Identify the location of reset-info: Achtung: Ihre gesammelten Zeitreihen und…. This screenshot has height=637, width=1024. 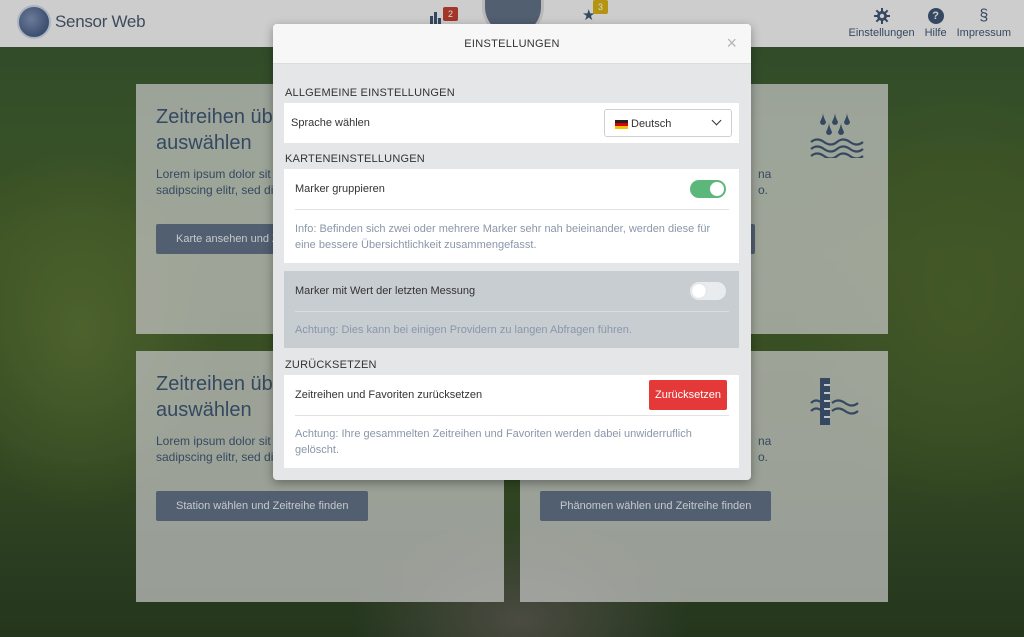
(493, 442).